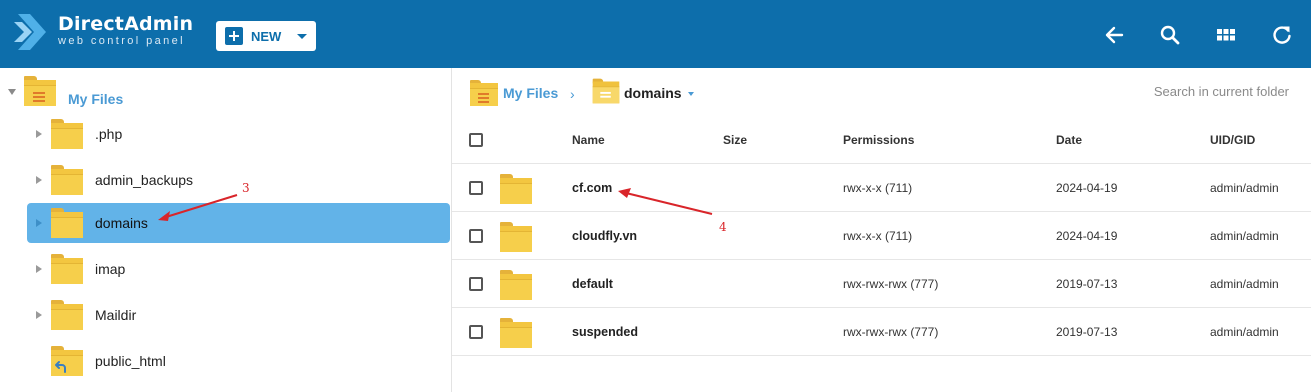 This screenshot has height=392, width=1311. Describe the element at coordinates (1282, 35) in the screenshot. I see `refresh-icon` at that location.